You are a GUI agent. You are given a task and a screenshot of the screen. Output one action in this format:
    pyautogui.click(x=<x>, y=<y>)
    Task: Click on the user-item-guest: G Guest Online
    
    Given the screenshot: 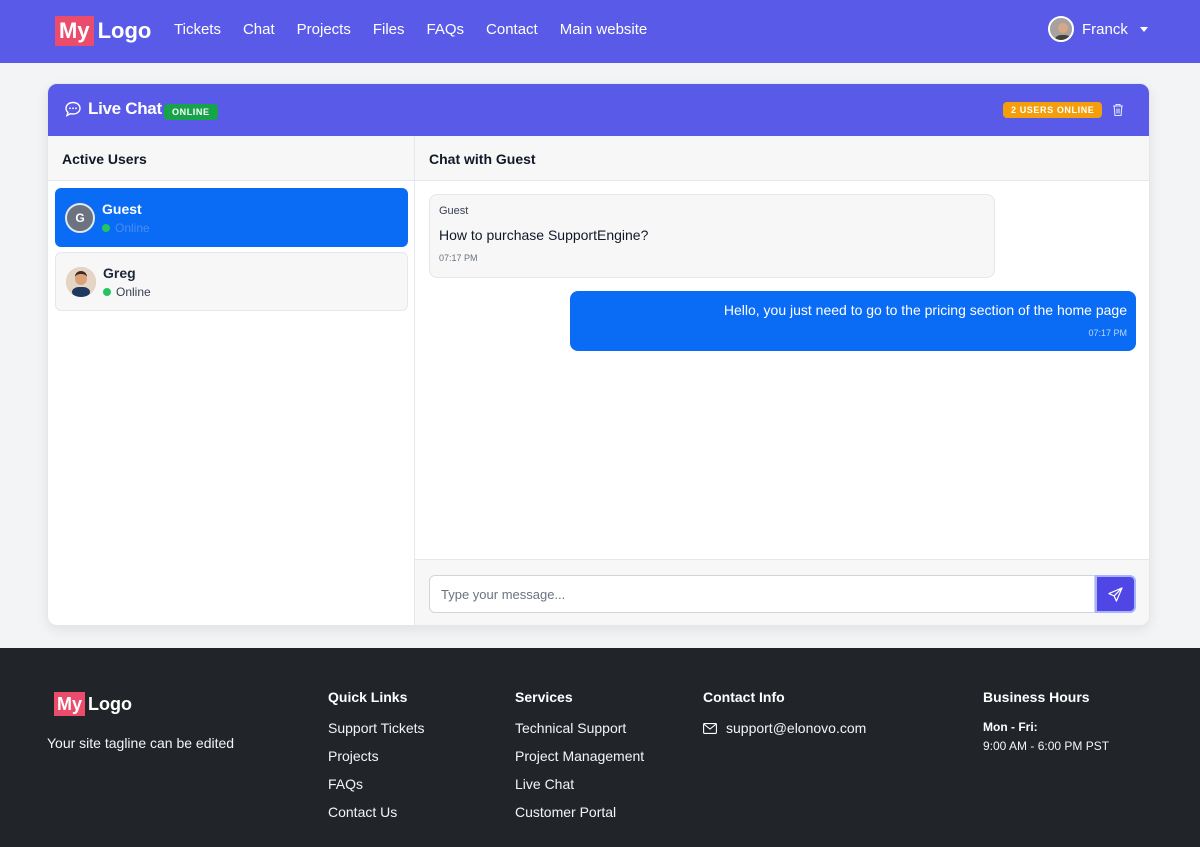 What is the action you would take?
    pyautogui.click(x=231, y=217)
    